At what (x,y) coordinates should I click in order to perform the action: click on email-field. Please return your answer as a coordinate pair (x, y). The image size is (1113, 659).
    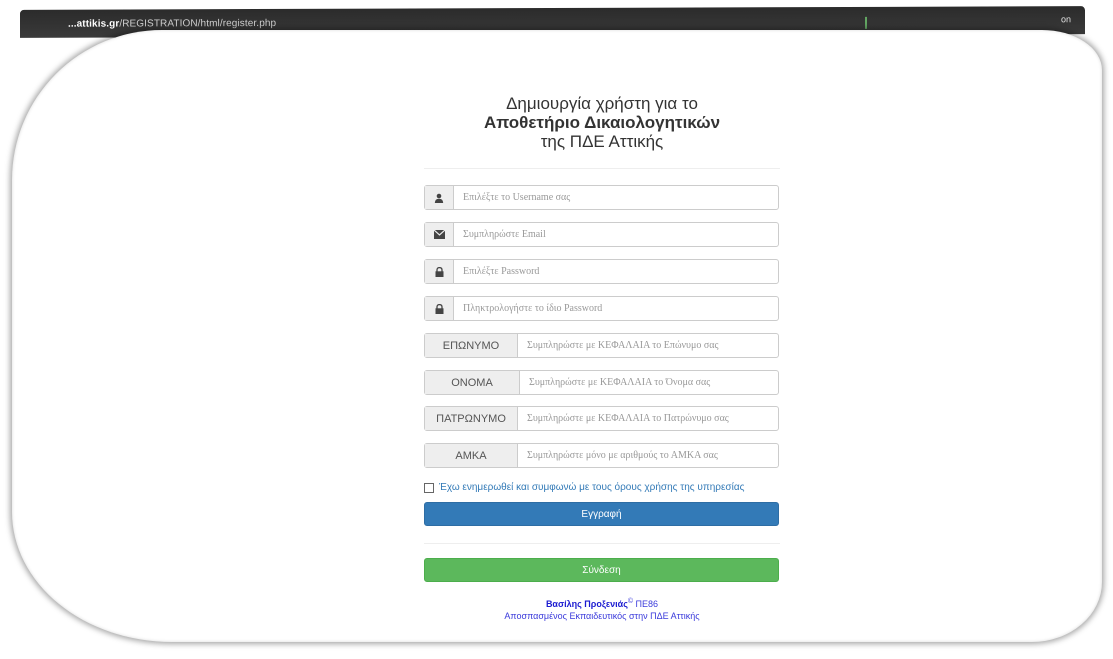
    Looking at the image, I should click on (601, 234).